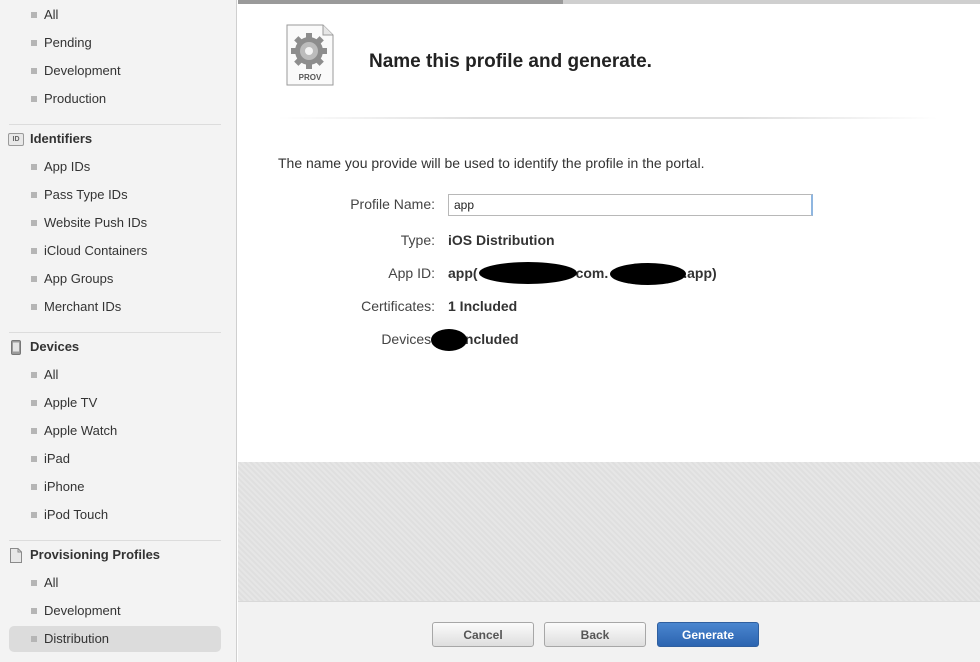 The image size is (980, 662). I want to click on app-id-suffix: .app), so click(700, 273).